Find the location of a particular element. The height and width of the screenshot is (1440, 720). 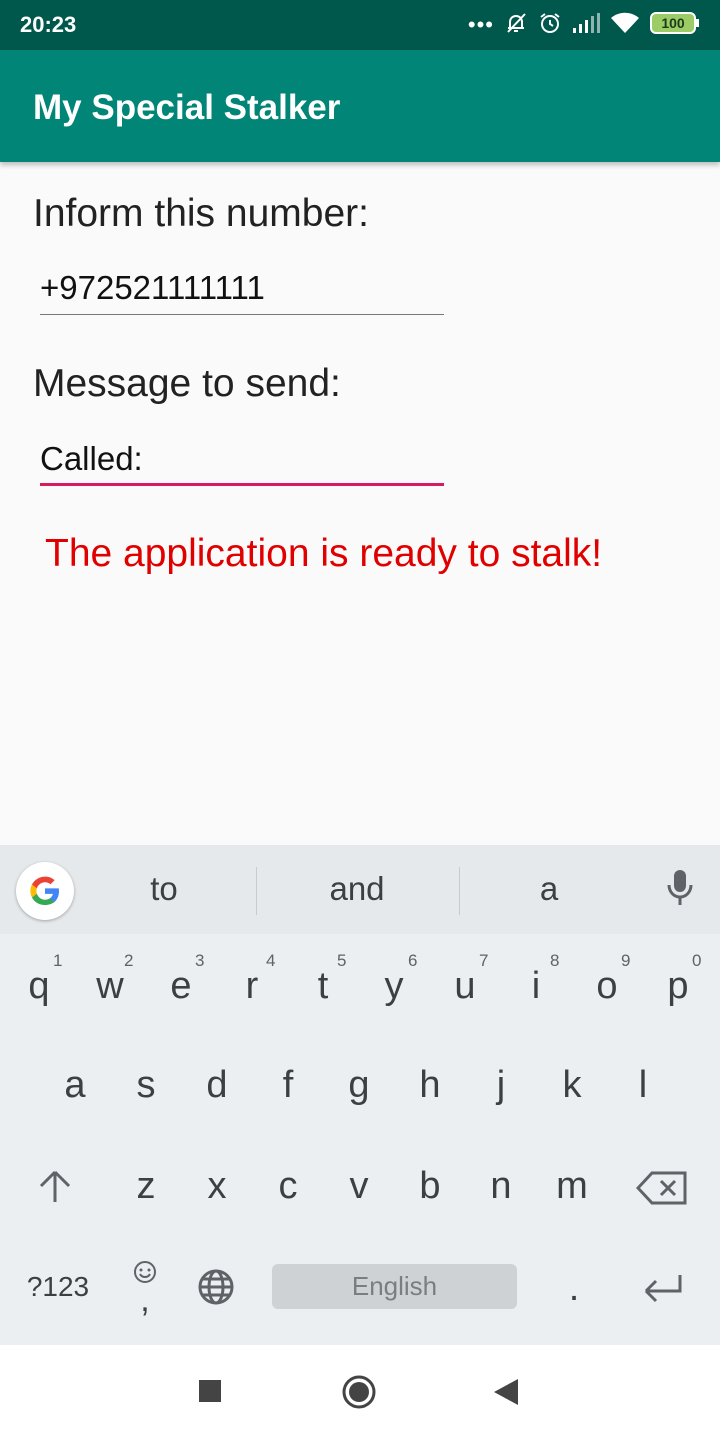

key-e: e3 is located at coordinates (181, 980).